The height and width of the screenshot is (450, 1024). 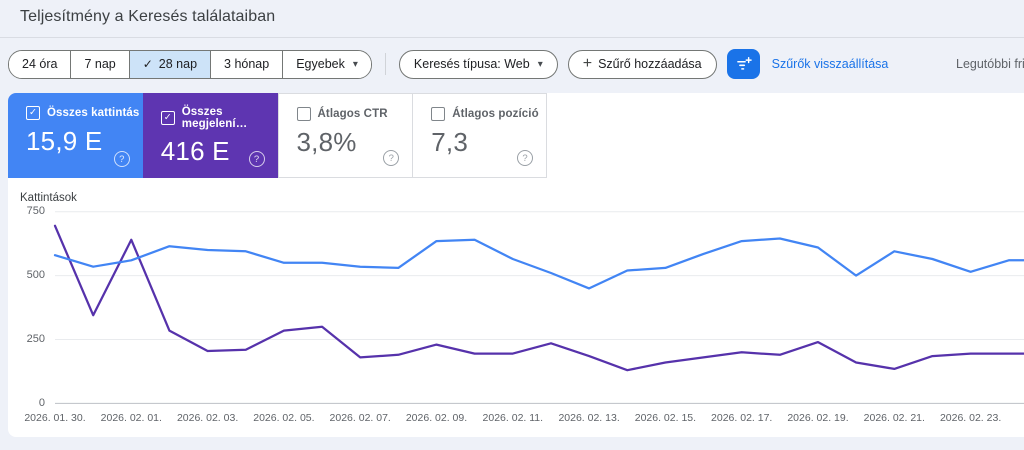 I want to click on metric-label: Összes kattintás, so click(x=93, y=113).